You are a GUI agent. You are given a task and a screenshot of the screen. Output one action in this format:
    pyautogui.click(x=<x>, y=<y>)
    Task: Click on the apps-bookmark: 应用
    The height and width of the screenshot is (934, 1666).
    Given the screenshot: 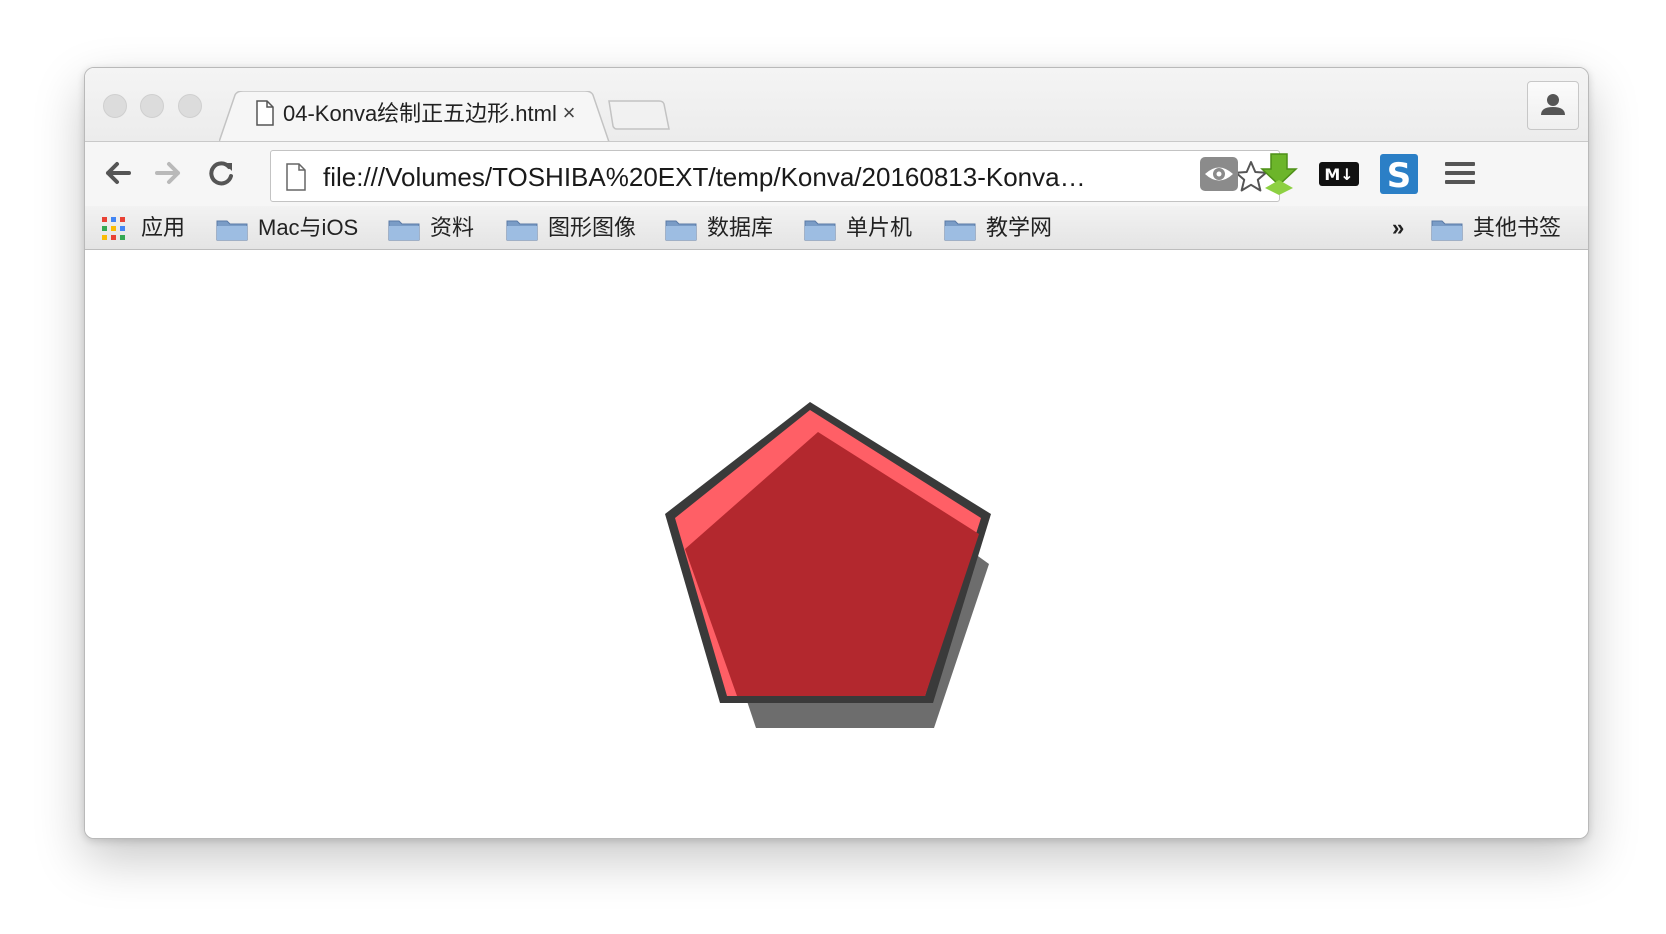 What is the action you would take?
    pyautogui.click(x=146, y=228)
    